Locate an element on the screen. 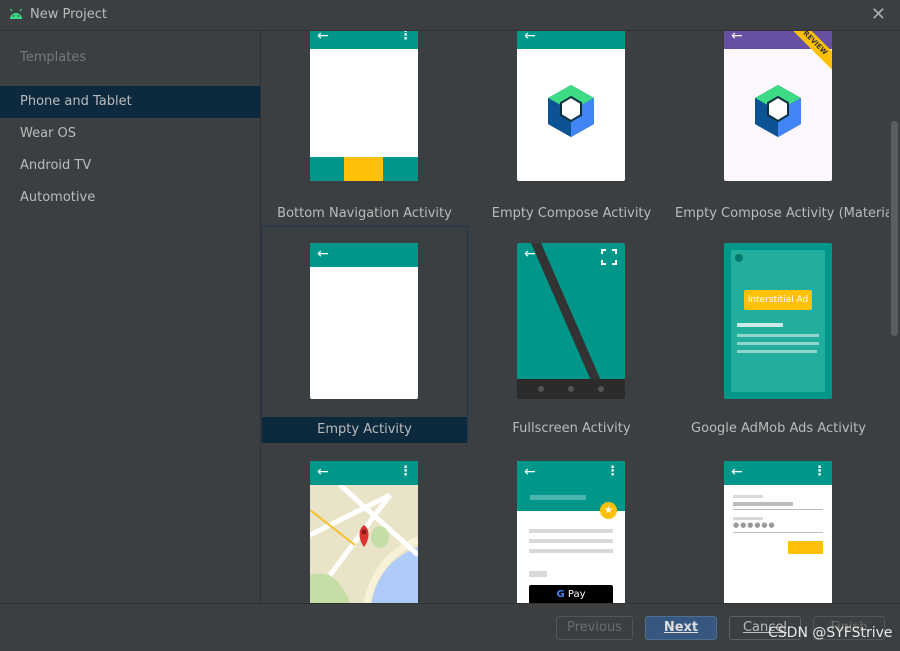 This screenshot has width=900, height=651. template-fullscreen-activity: ← Fullscreen Activity is located at coordinates (571, 334).